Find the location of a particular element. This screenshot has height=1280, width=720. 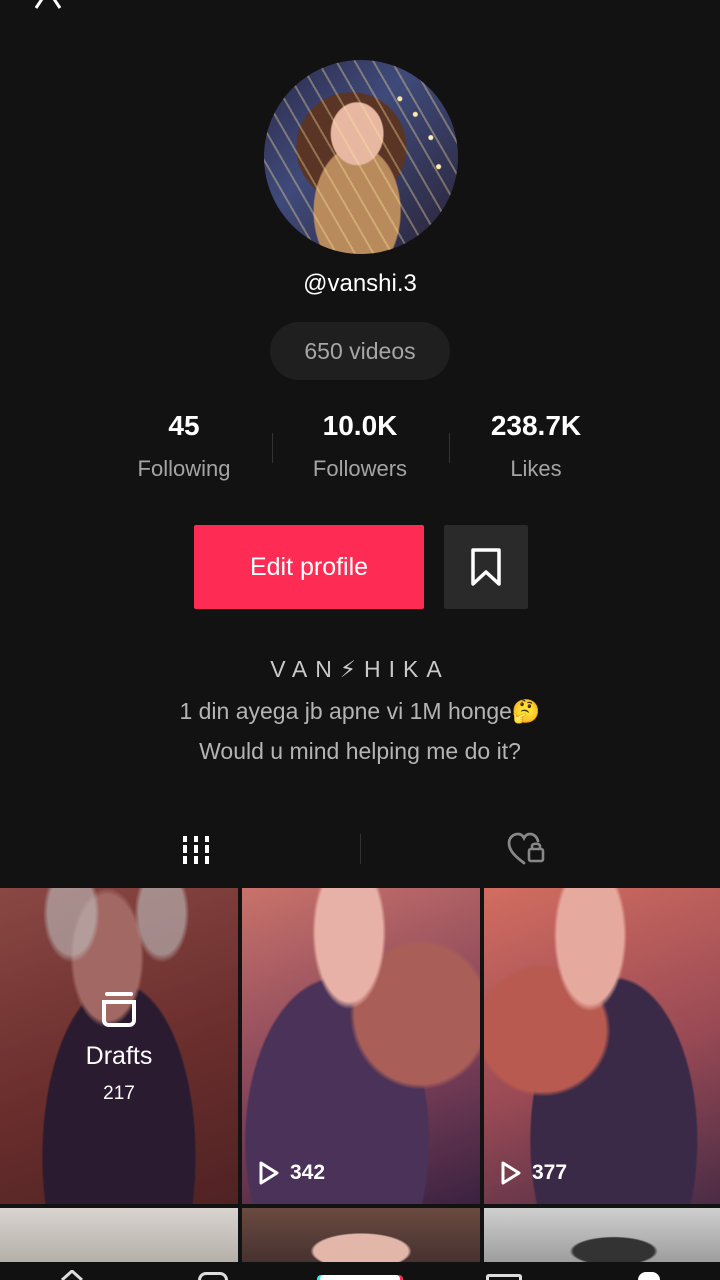

following-count: 45 is located at coordinates (184, 425).